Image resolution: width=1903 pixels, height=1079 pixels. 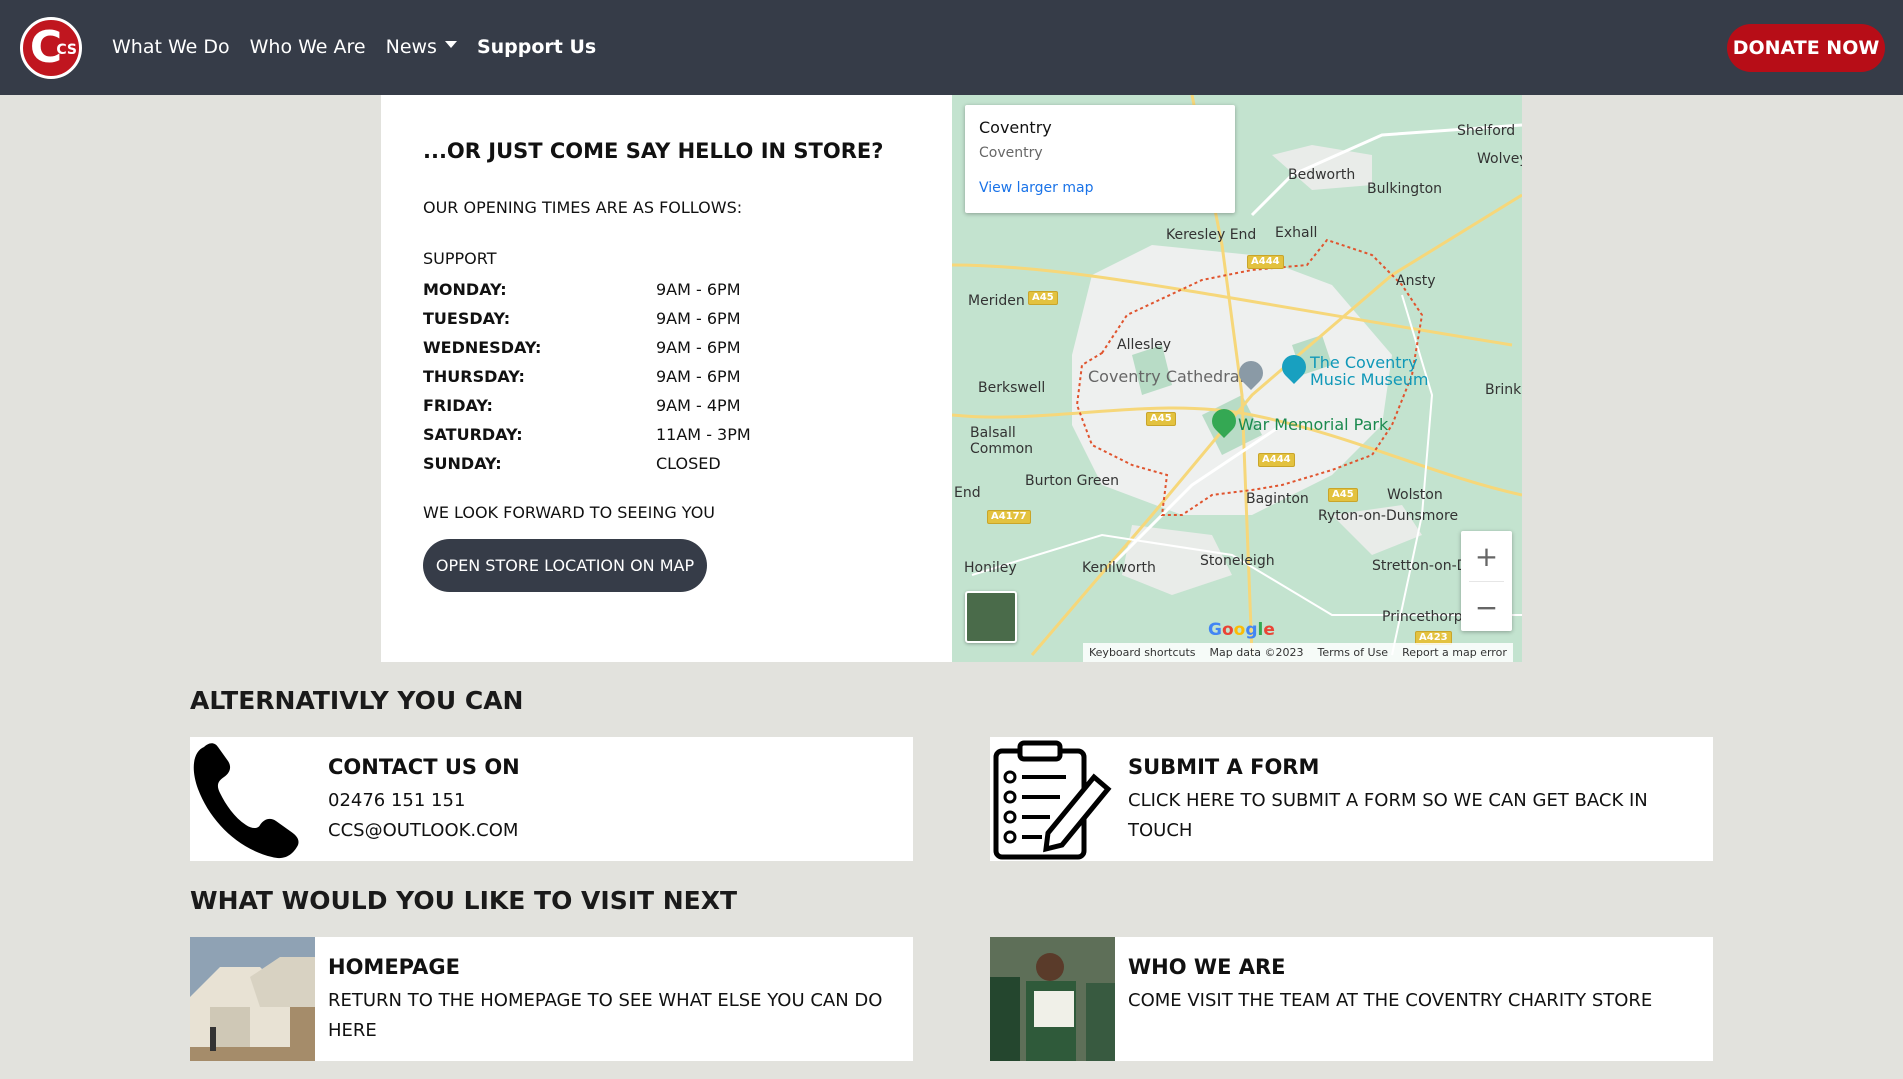 What do you see at coordinates (1207, 967) in the screenshot?
I see `who-we-are-title: WHO WE ARE` at bounding box center [1207, 967].